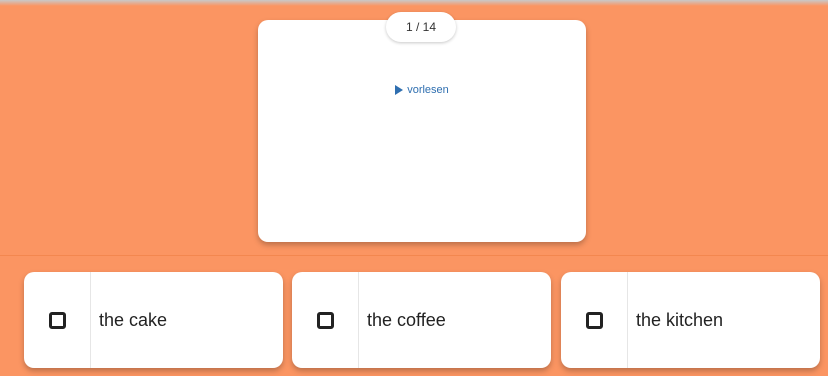 The width and height of the screenshot is (828, 376). I want to click on top-shadow, so click(414, 3).